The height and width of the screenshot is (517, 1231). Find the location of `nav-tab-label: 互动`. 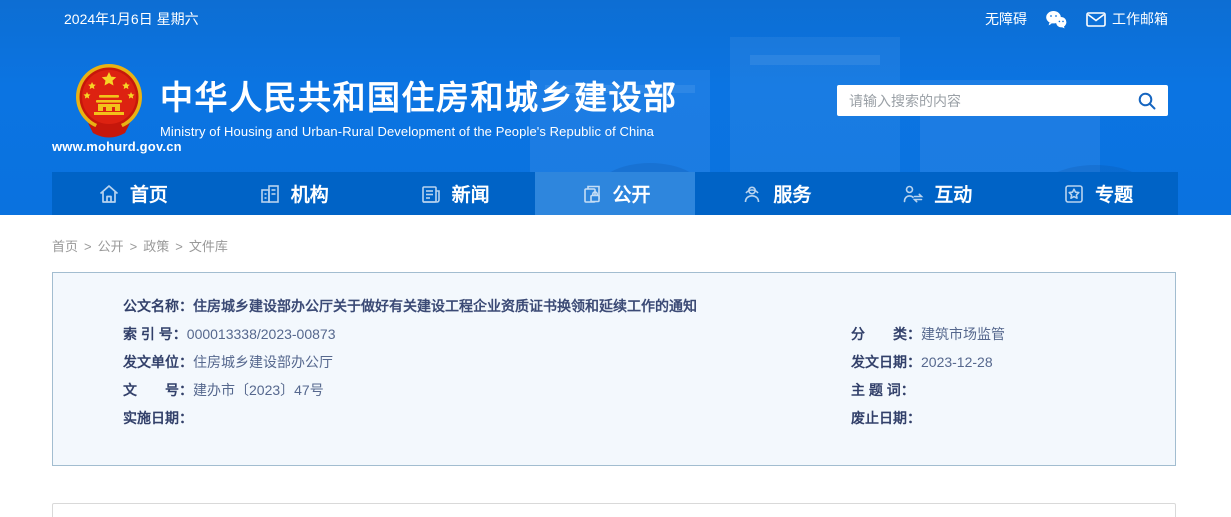

nav-tab-label: 互动 is located at coordinates (953, 195).